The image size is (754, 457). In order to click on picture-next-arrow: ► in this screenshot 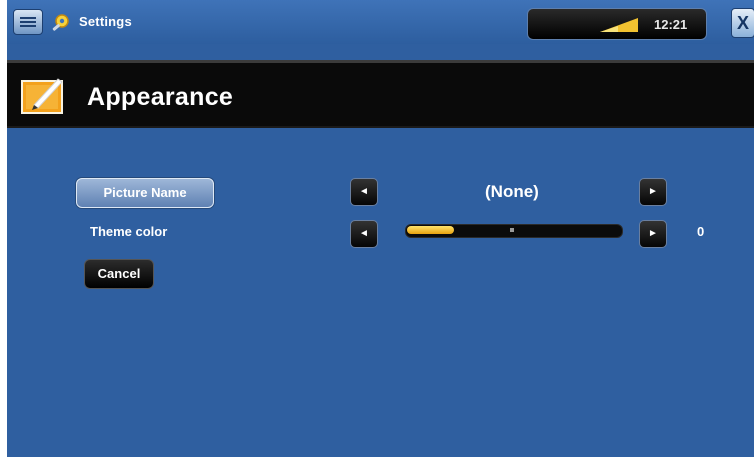, I will do `click(653, 192)`.